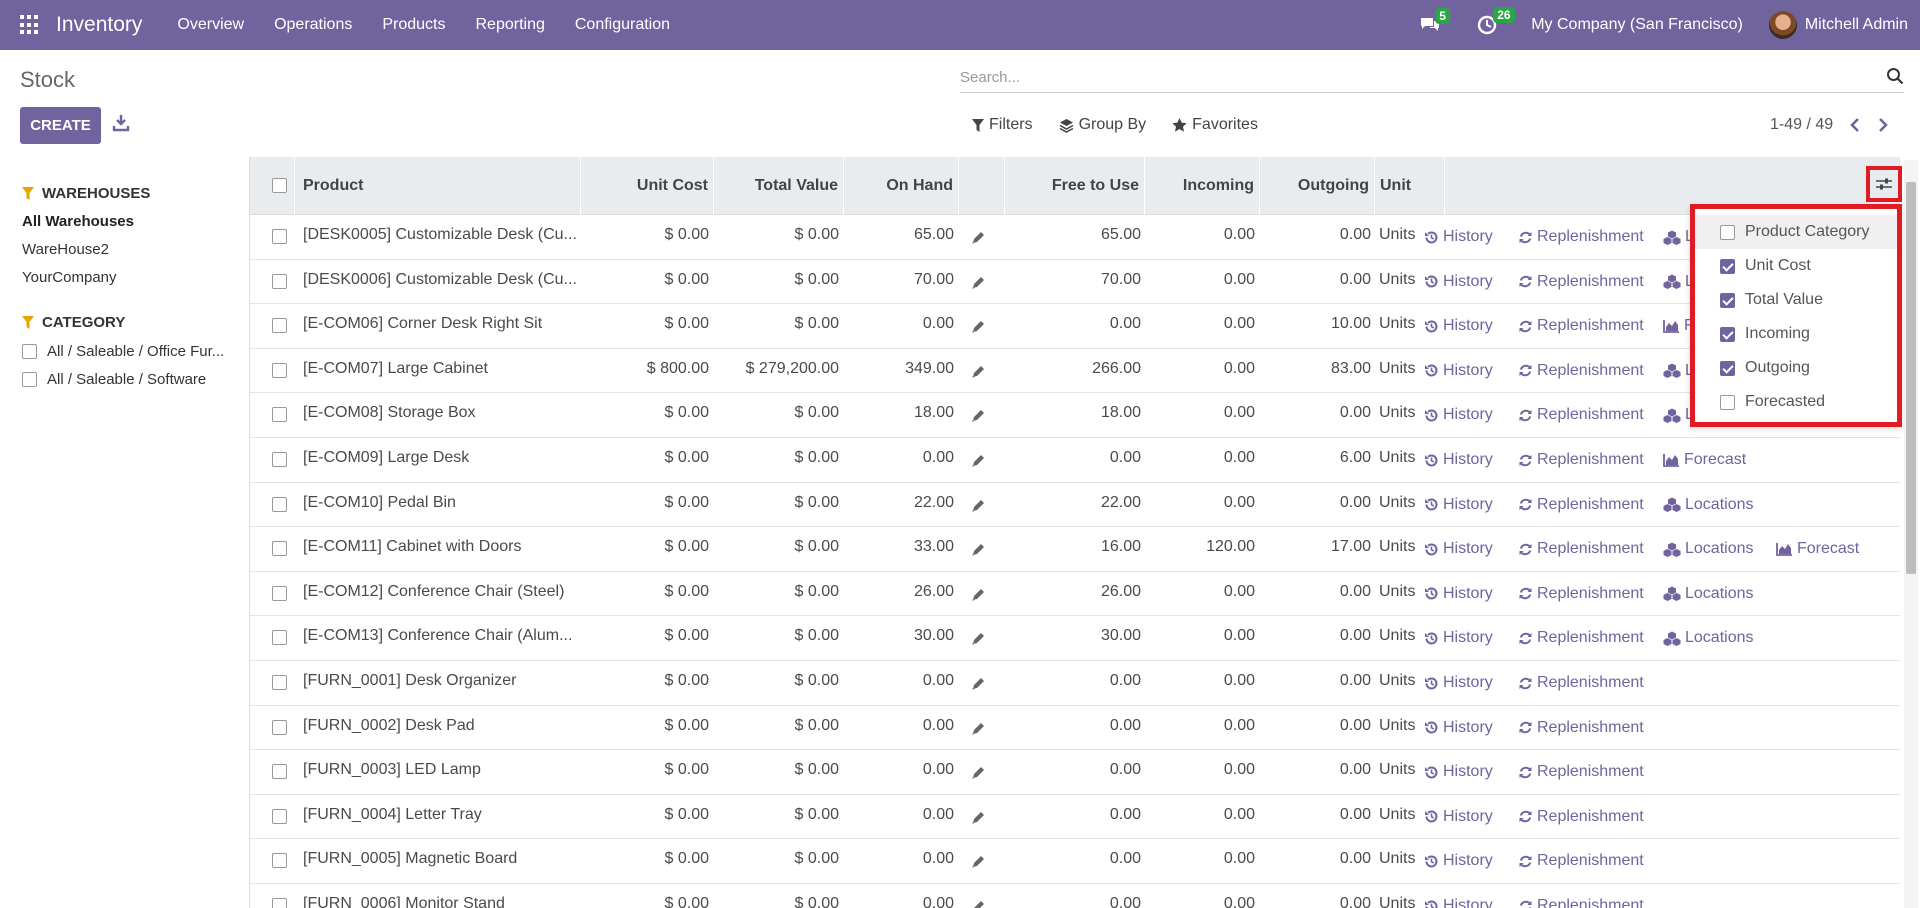  What do you see at coordinates (313, 25) in the screenshot?
I see `menu-operations: Operations` at bounding box center [313, 25].